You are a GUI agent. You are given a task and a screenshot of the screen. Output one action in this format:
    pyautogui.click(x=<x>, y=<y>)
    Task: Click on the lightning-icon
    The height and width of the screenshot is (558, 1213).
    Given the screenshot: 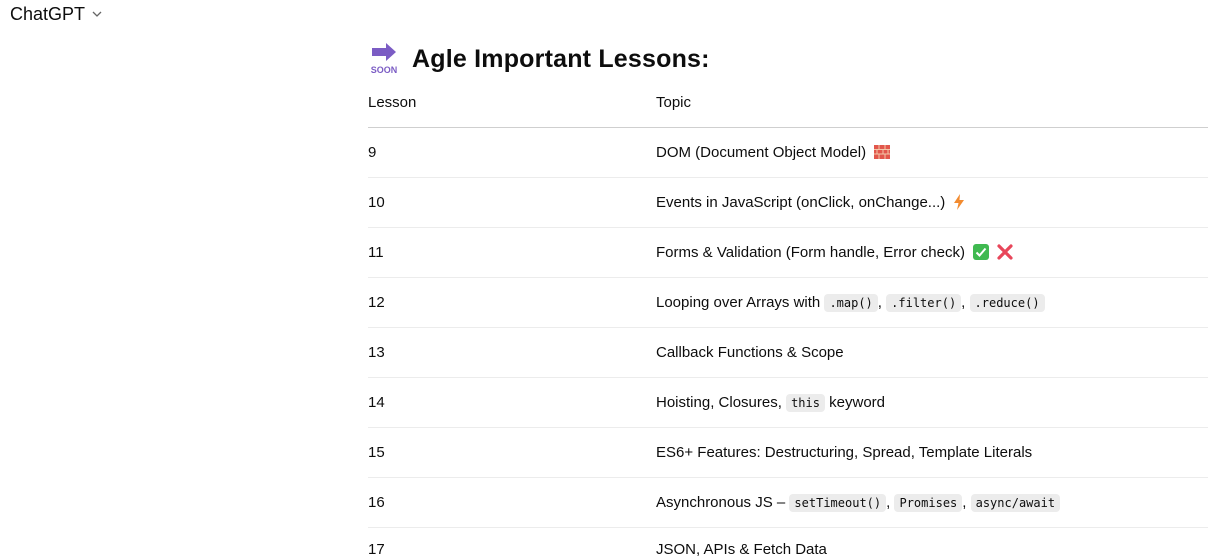 What is the action you would take?
    pyautogui.click(x=959, y=202)
    